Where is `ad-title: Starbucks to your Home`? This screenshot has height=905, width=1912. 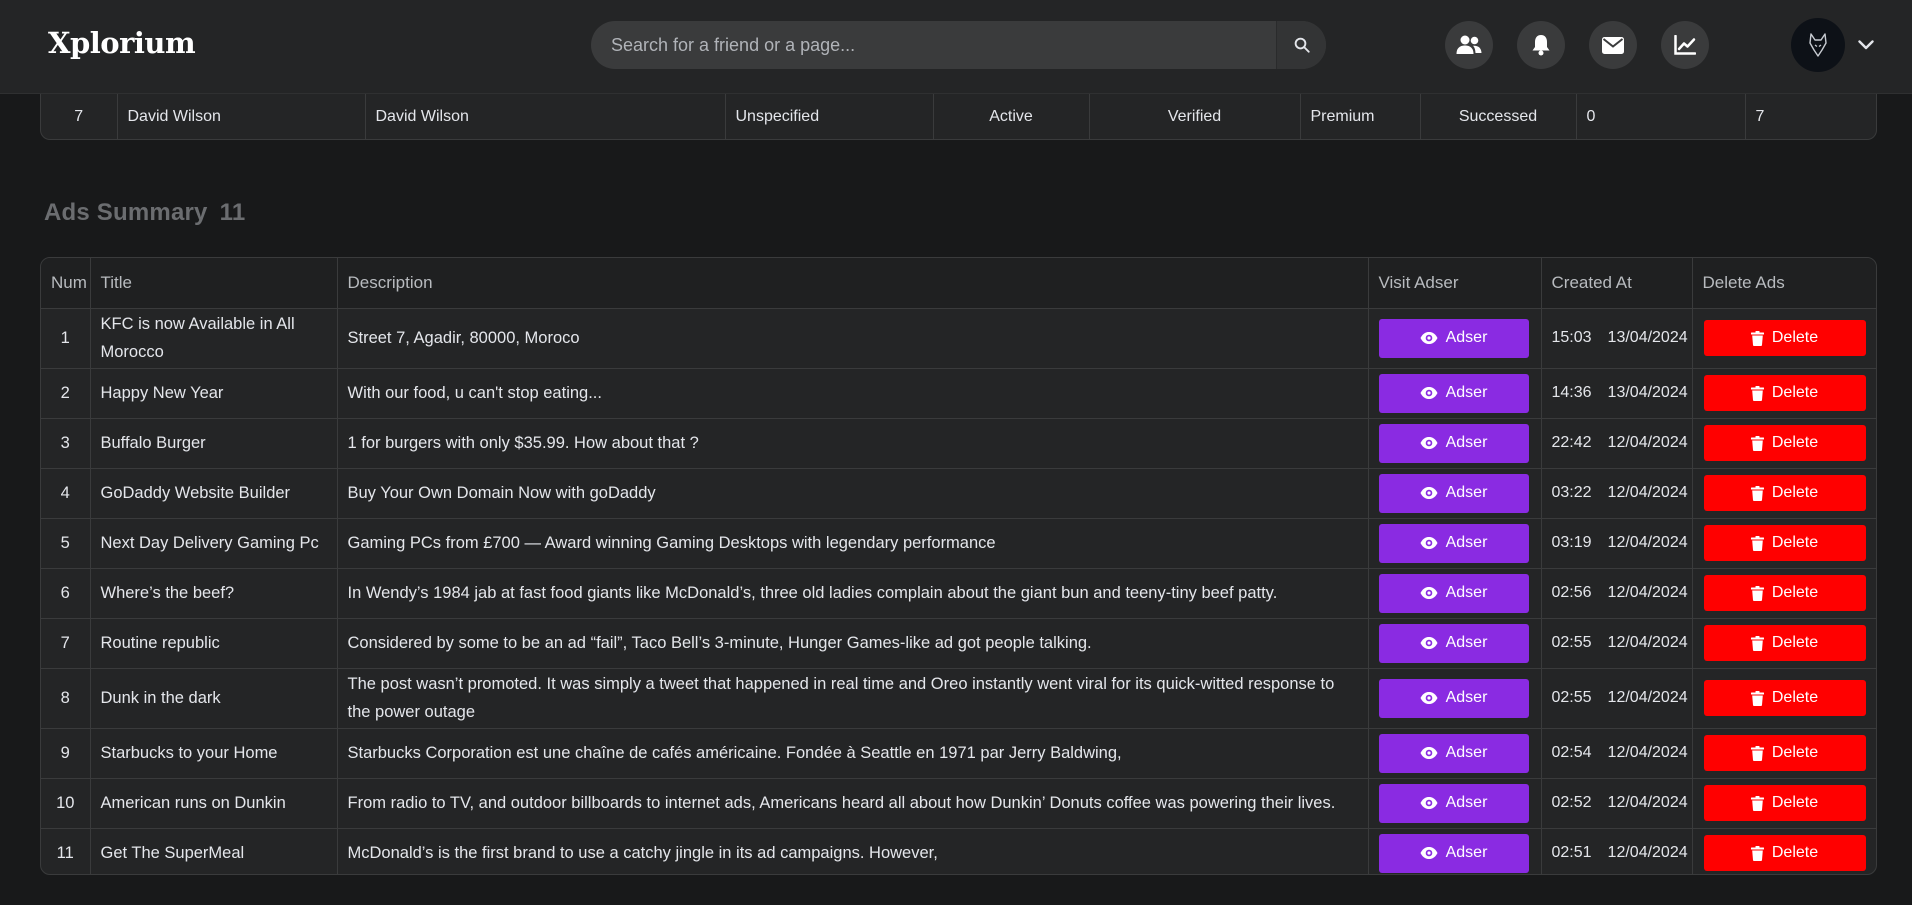
ad-title: Starbucks to your Home is located at coordinates (214, 753).